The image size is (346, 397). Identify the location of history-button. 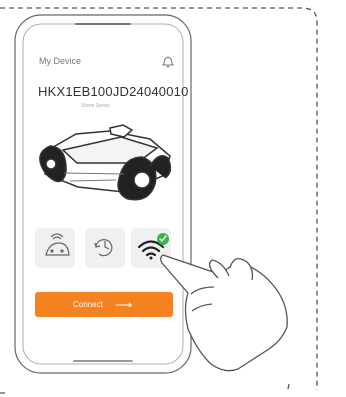
(105, 248).